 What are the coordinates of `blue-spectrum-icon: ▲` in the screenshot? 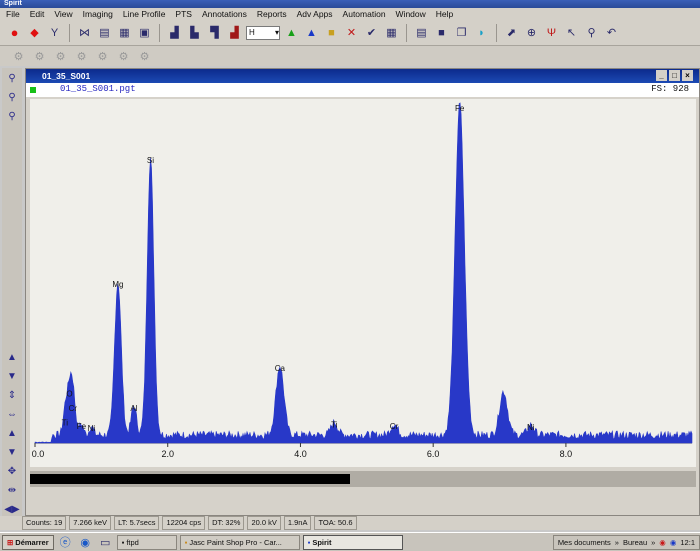 It's located at (311, 32).